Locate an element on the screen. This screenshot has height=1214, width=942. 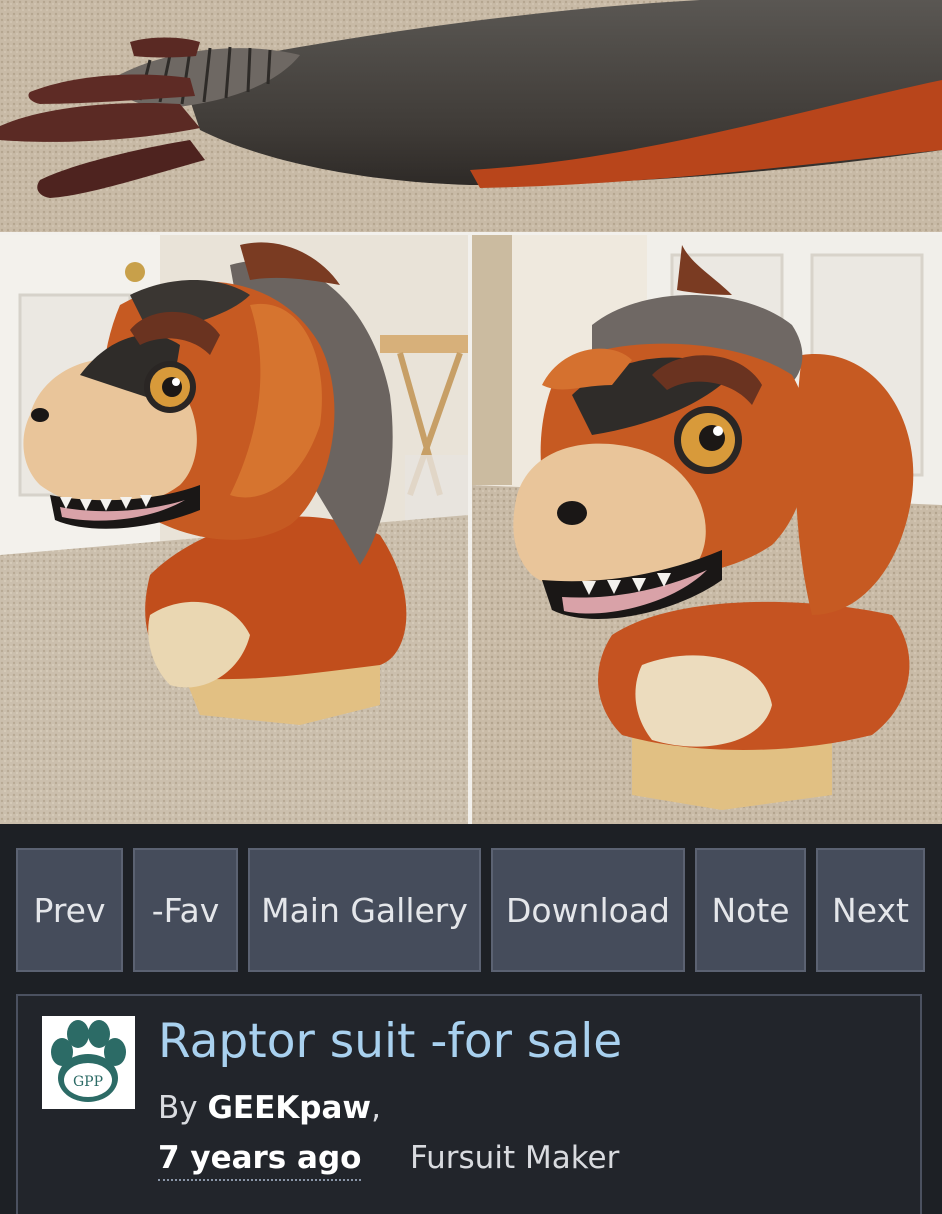
author-link: GEEKpaw is located at coordinates (289, 1108).